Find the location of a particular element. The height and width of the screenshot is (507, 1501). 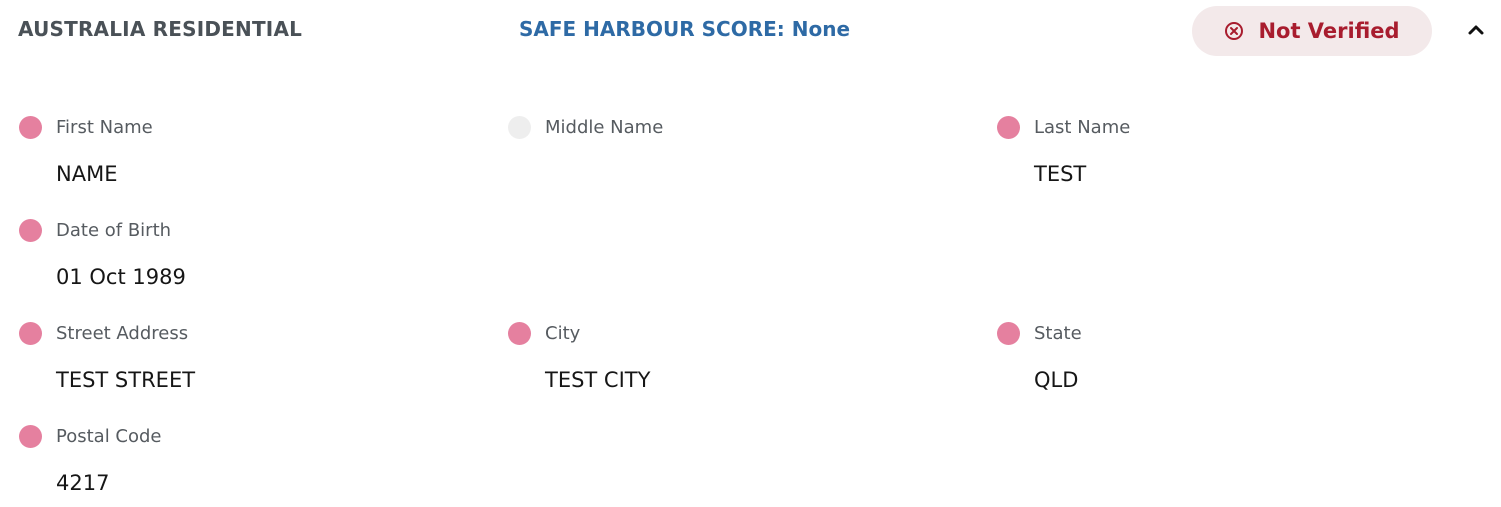

field-value: TEST is located at coordinates (1060, 174).